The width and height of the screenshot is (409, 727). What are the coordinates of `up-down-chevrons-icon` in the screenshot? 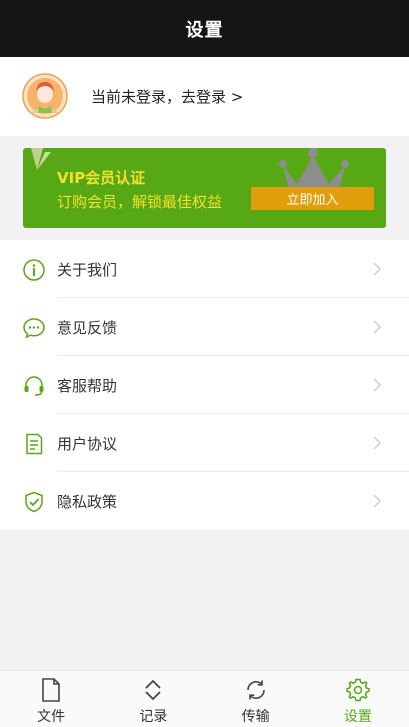 It's located at (153, 690).